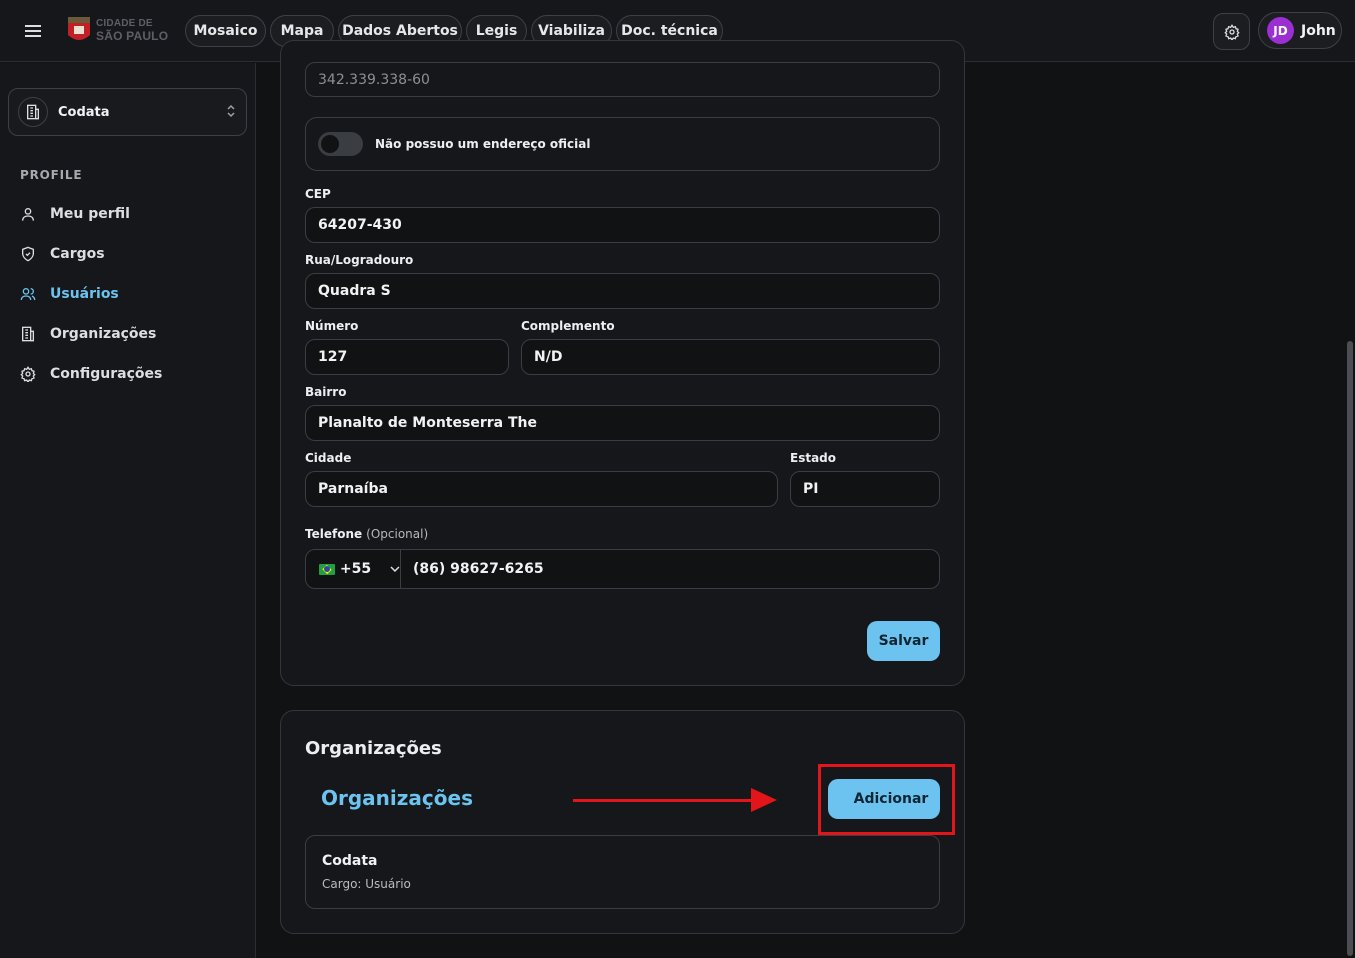  What do you see at coordinates (622, 423) in the screenshot?
I see `district-field: Planalto de Monteserra The` at bounding box center [622, 423].